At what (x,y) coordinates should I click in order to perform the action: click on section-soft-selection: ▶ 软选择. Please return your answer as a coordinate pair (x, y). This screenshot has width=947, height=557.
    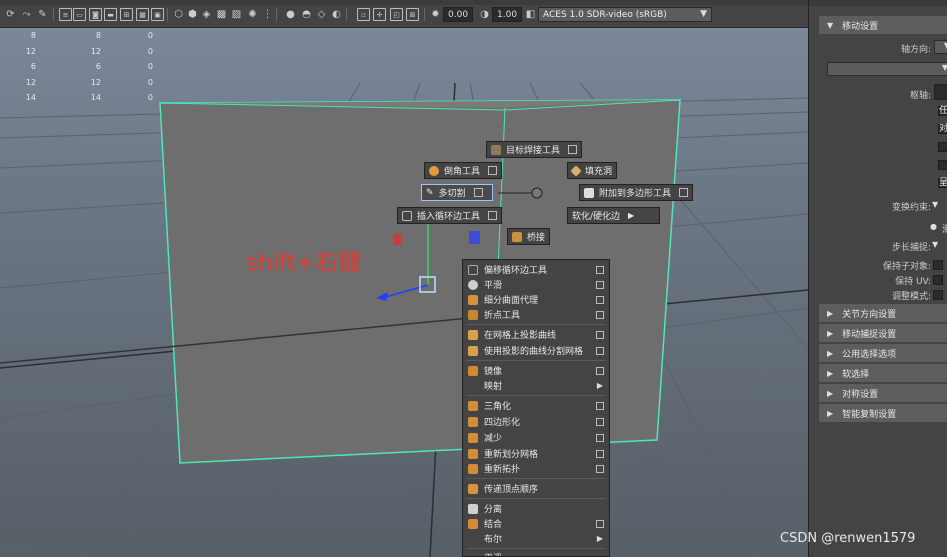
    Looking at the image, I should click on (883, 373).